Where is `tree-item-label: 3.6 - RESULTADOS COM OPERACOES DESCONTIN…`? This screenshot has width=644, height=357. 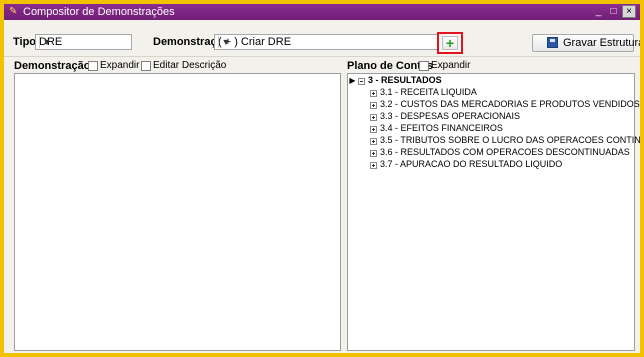
tree-item-label: 3.6 - RESULTADOS COM OPERACOES DESCONTIN… is located at coordinates (505, 152).